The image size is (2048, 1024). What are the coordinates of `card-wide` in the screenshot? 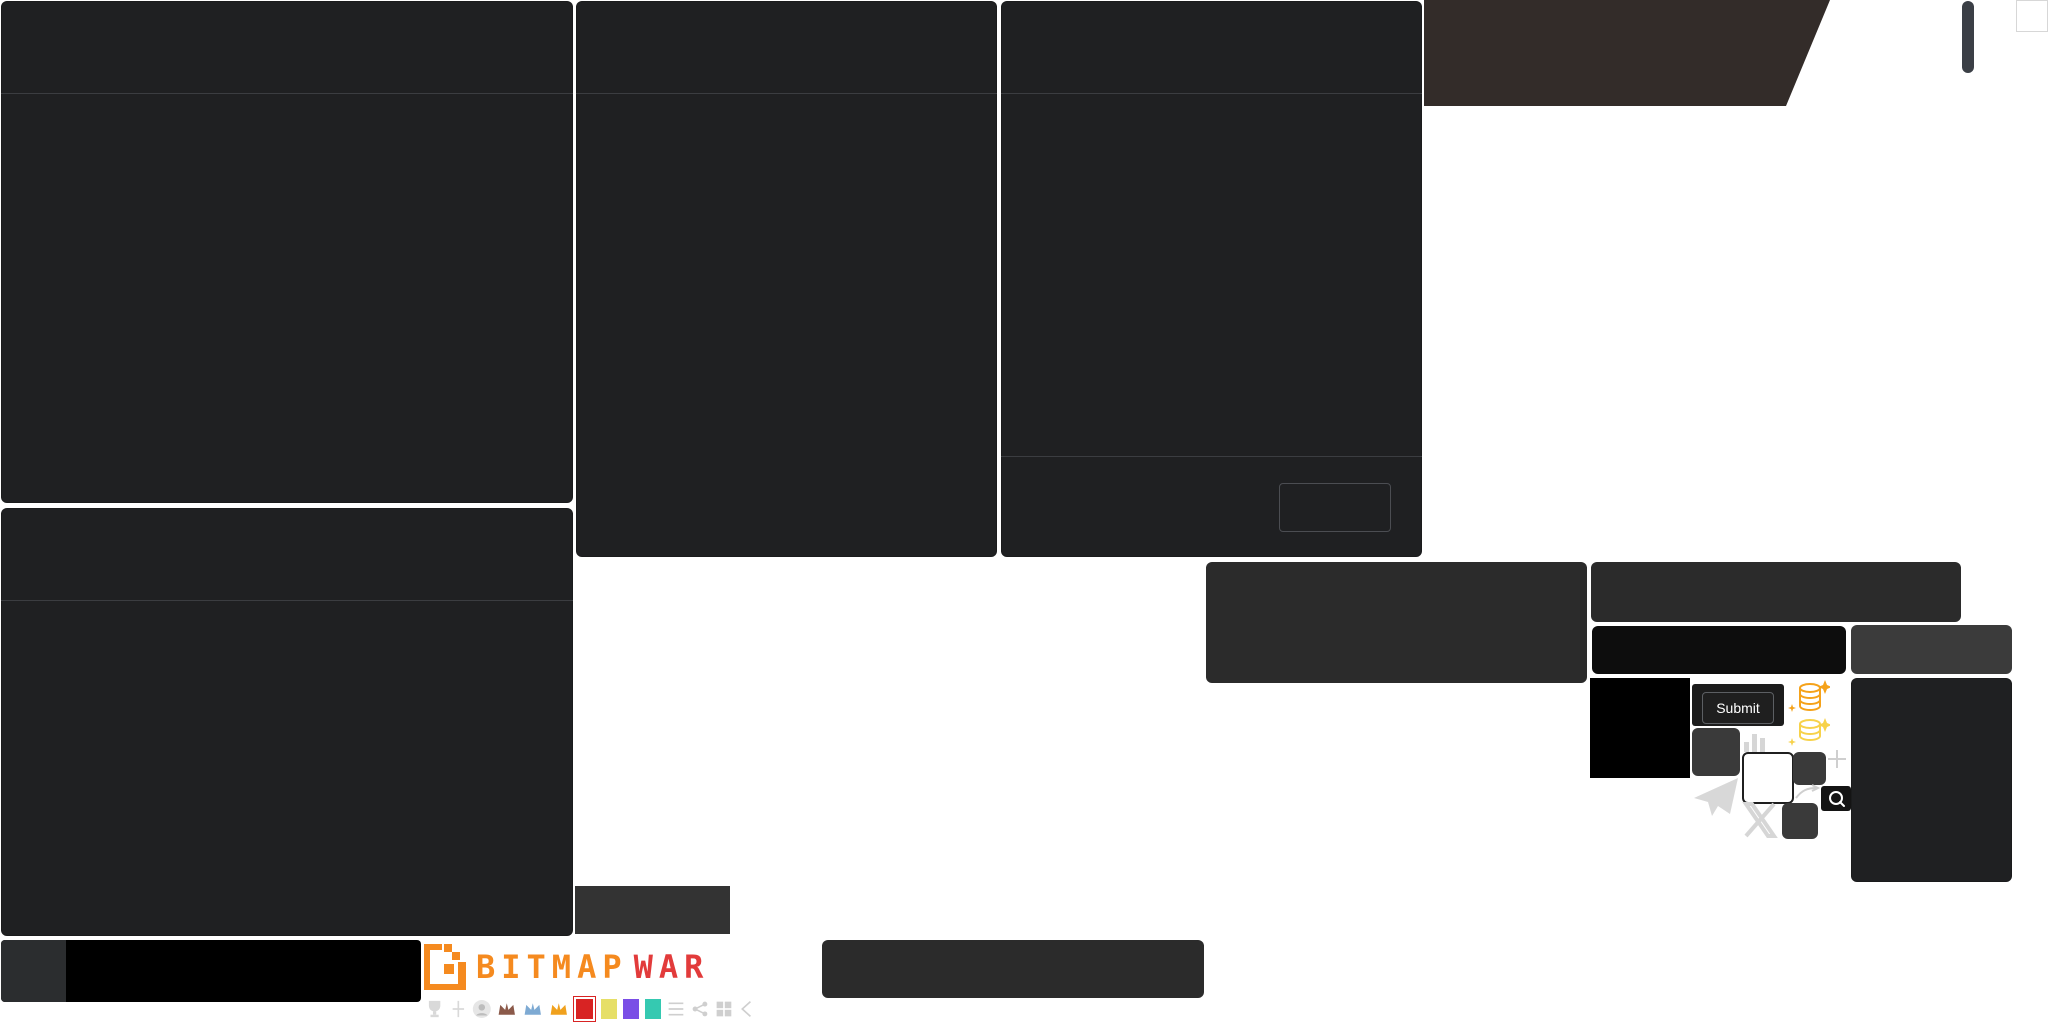 It's located at (1776, 592).